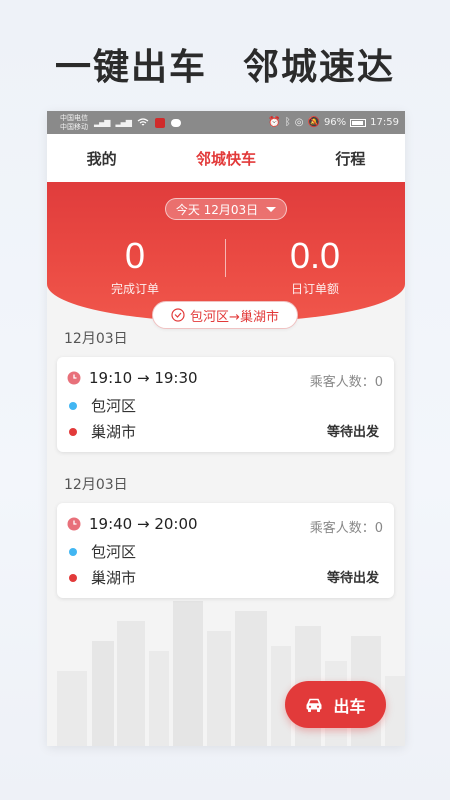 This screenshot has height=800, width=450. Describe the element at coordinates (178, 315) in the screenshot. I see `check-circle-icon` at that location.